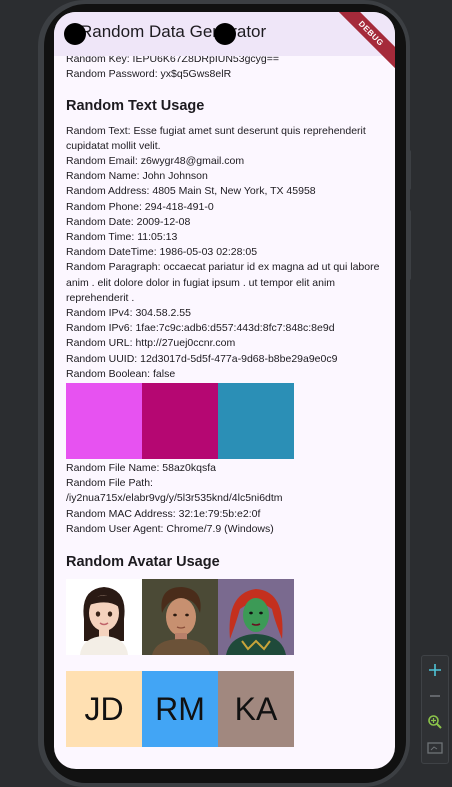  What do you see at coordinates (104, 709) in the screenshot?
I see `initials-avatar: JD` at bounding box center [104, 709].